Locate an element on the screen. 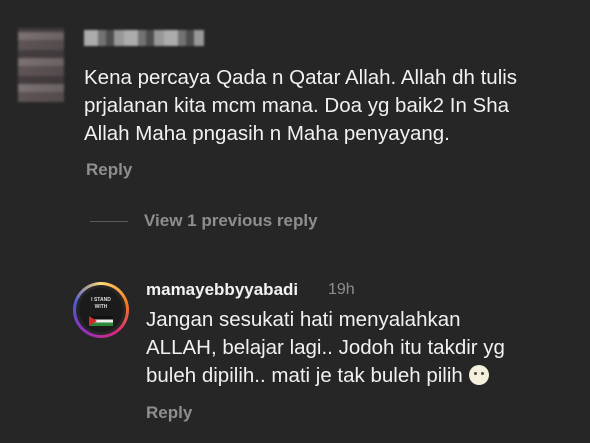  avatar-image: I STAND WITH is located at coordinates (101, 310).